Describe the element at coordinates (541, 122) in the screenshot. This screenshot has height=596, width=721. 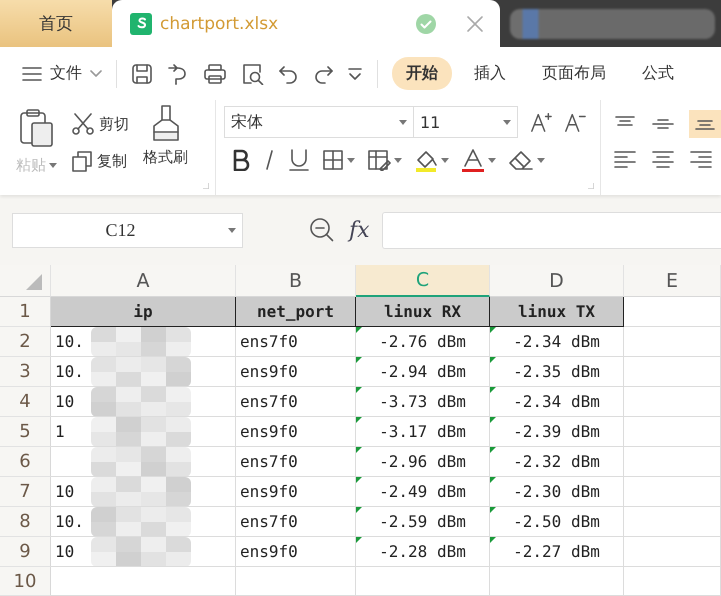
I see `font-grow-icon` at that location.